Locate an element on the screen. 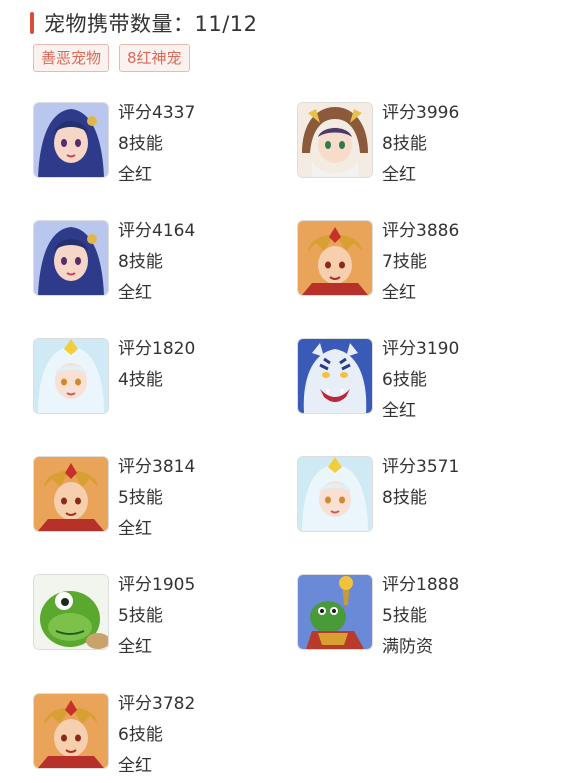 The height and width of the screenshot is (783, 561). pet-card: 评分1888 5技能 满防资 is located at coordinates (422, 613).